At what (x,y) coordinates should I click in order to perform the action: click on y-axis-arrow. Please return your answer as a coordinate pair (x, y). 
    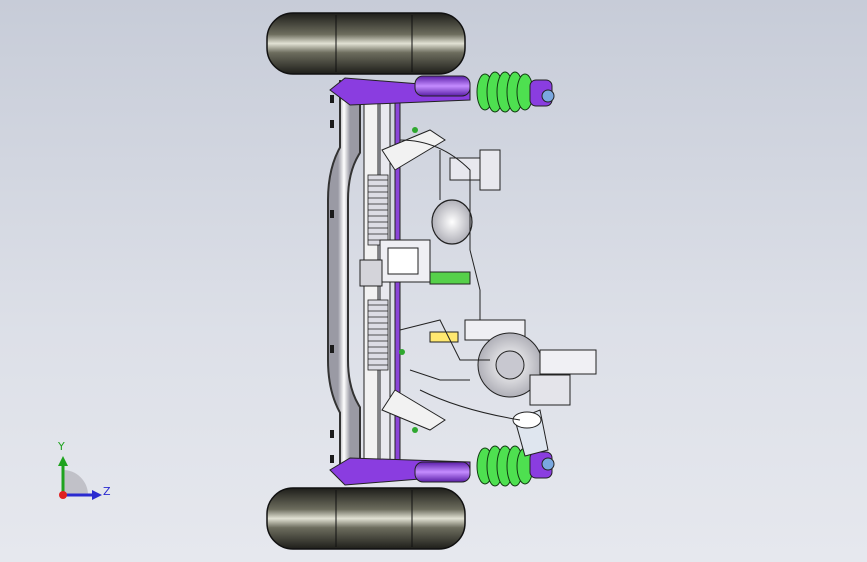
    Looking at the image, I should click on (63, 461).